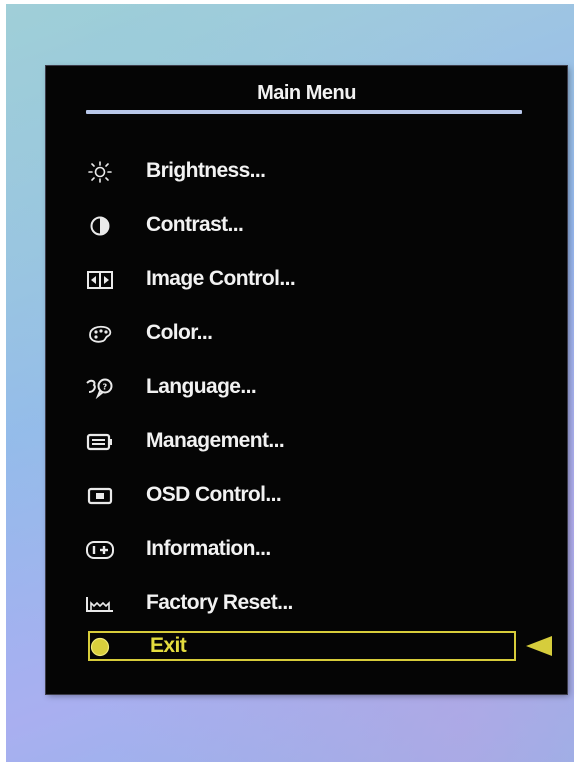 The image size is (581, 767). Describe the element at coordinates (100, 604) in the screenshot. I see `factory-reset-icon` at that location.